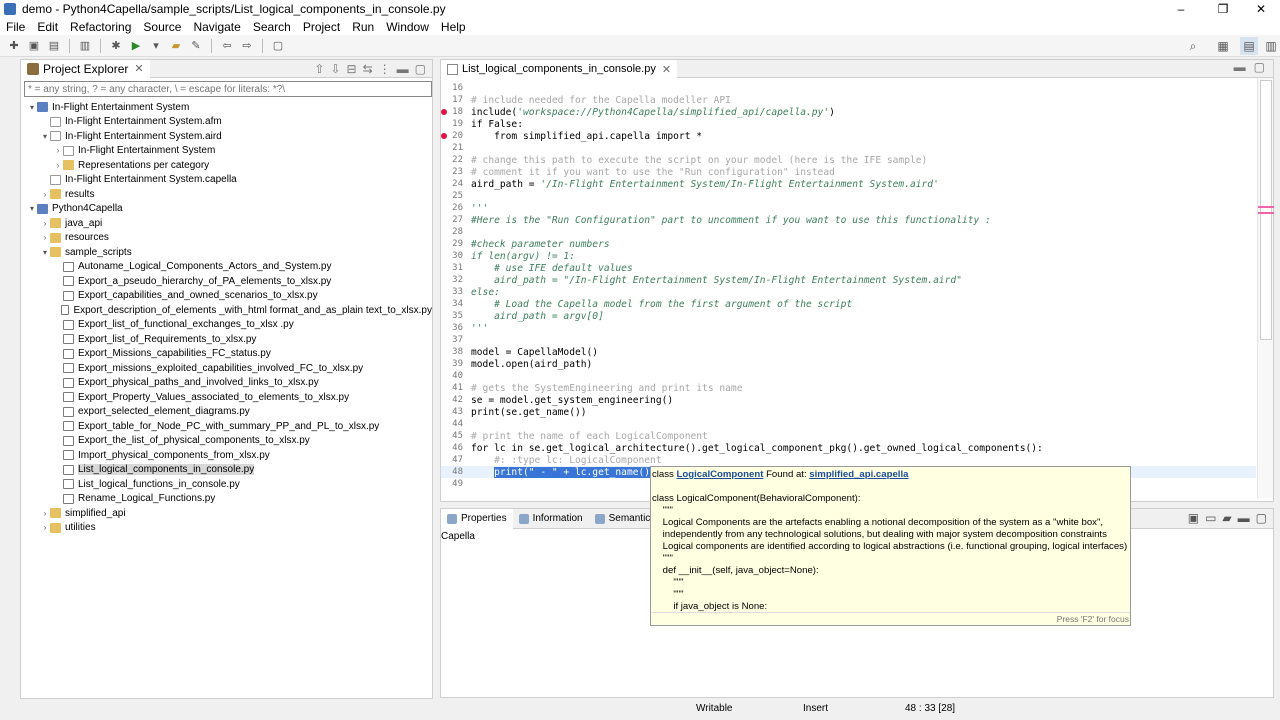  What do you see at coordinates (848, 208) in the screenshot?
I see `code-line: 26 '''` at bounding box center [848, 208].